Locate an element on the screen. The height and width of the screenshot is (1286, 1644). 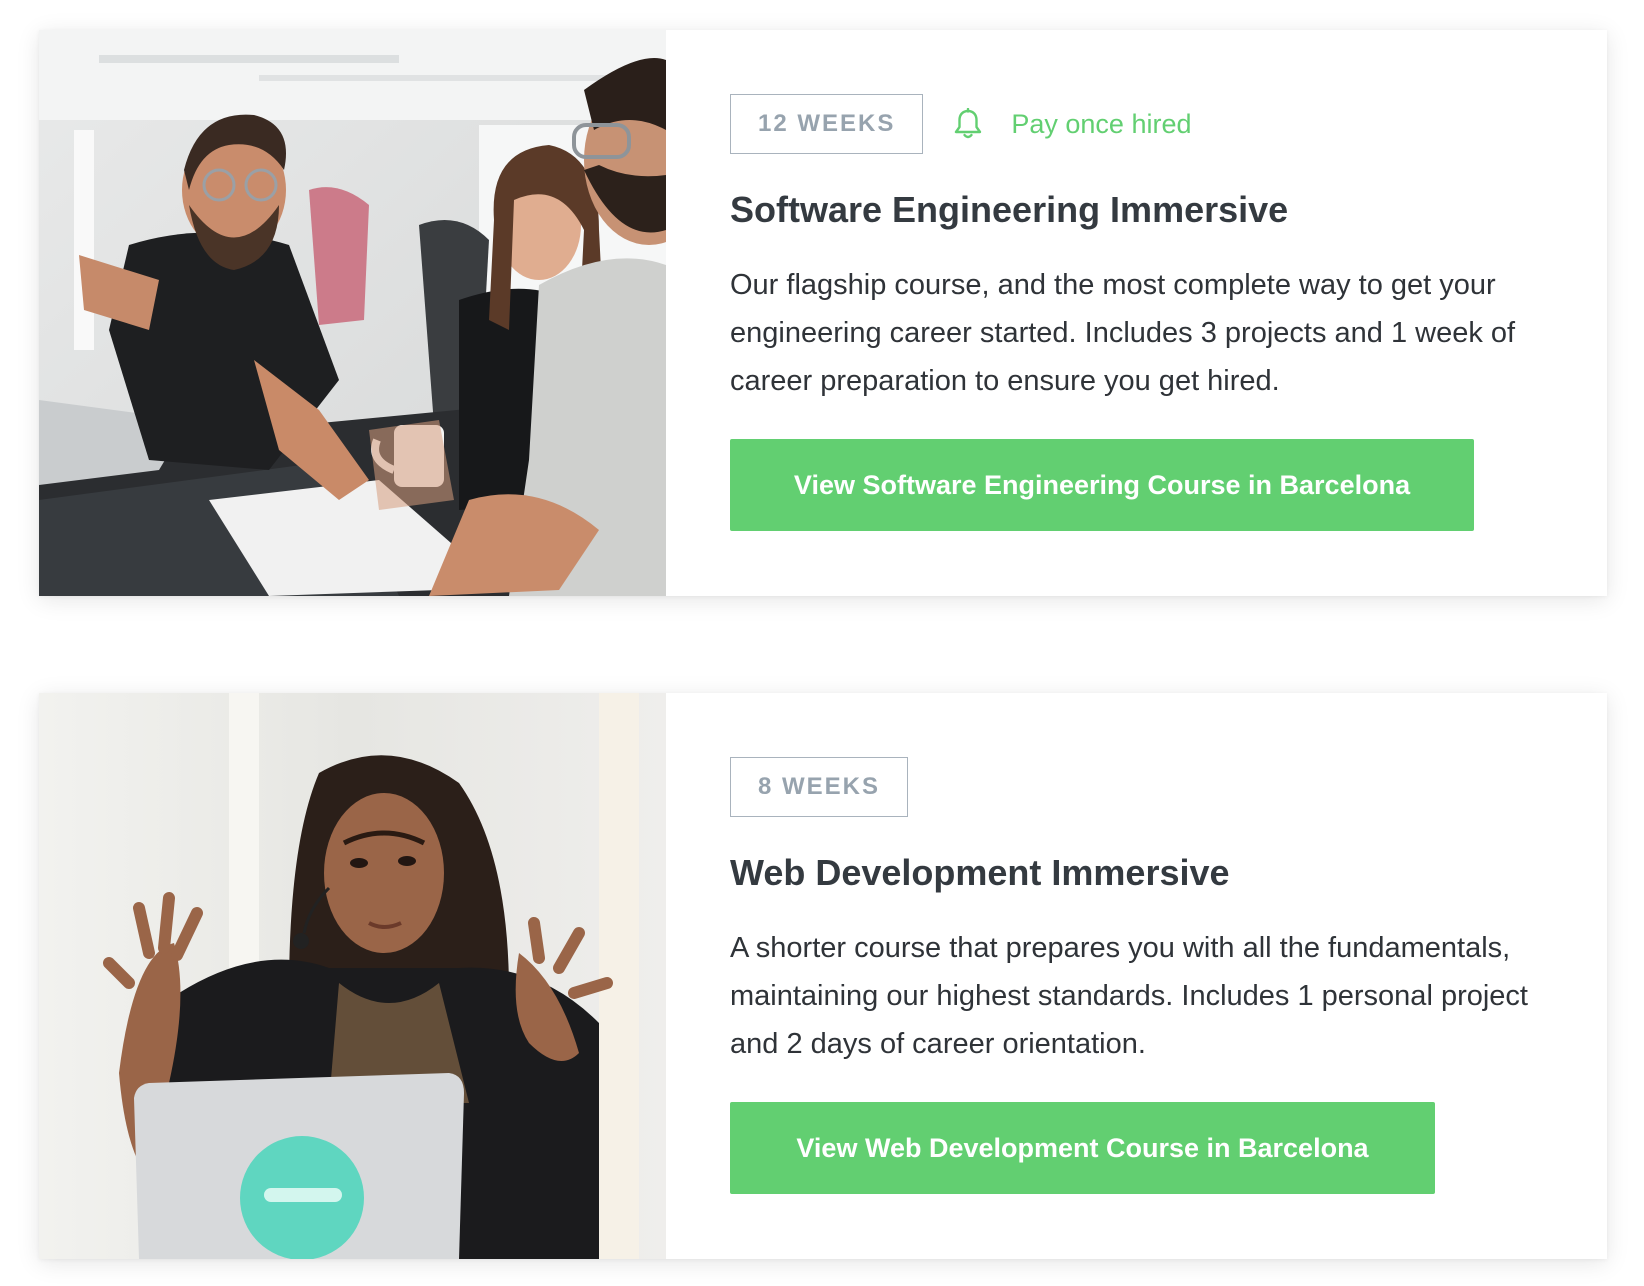
course-title: Software Engineering Immersive is located at coordinates (1009, 209).